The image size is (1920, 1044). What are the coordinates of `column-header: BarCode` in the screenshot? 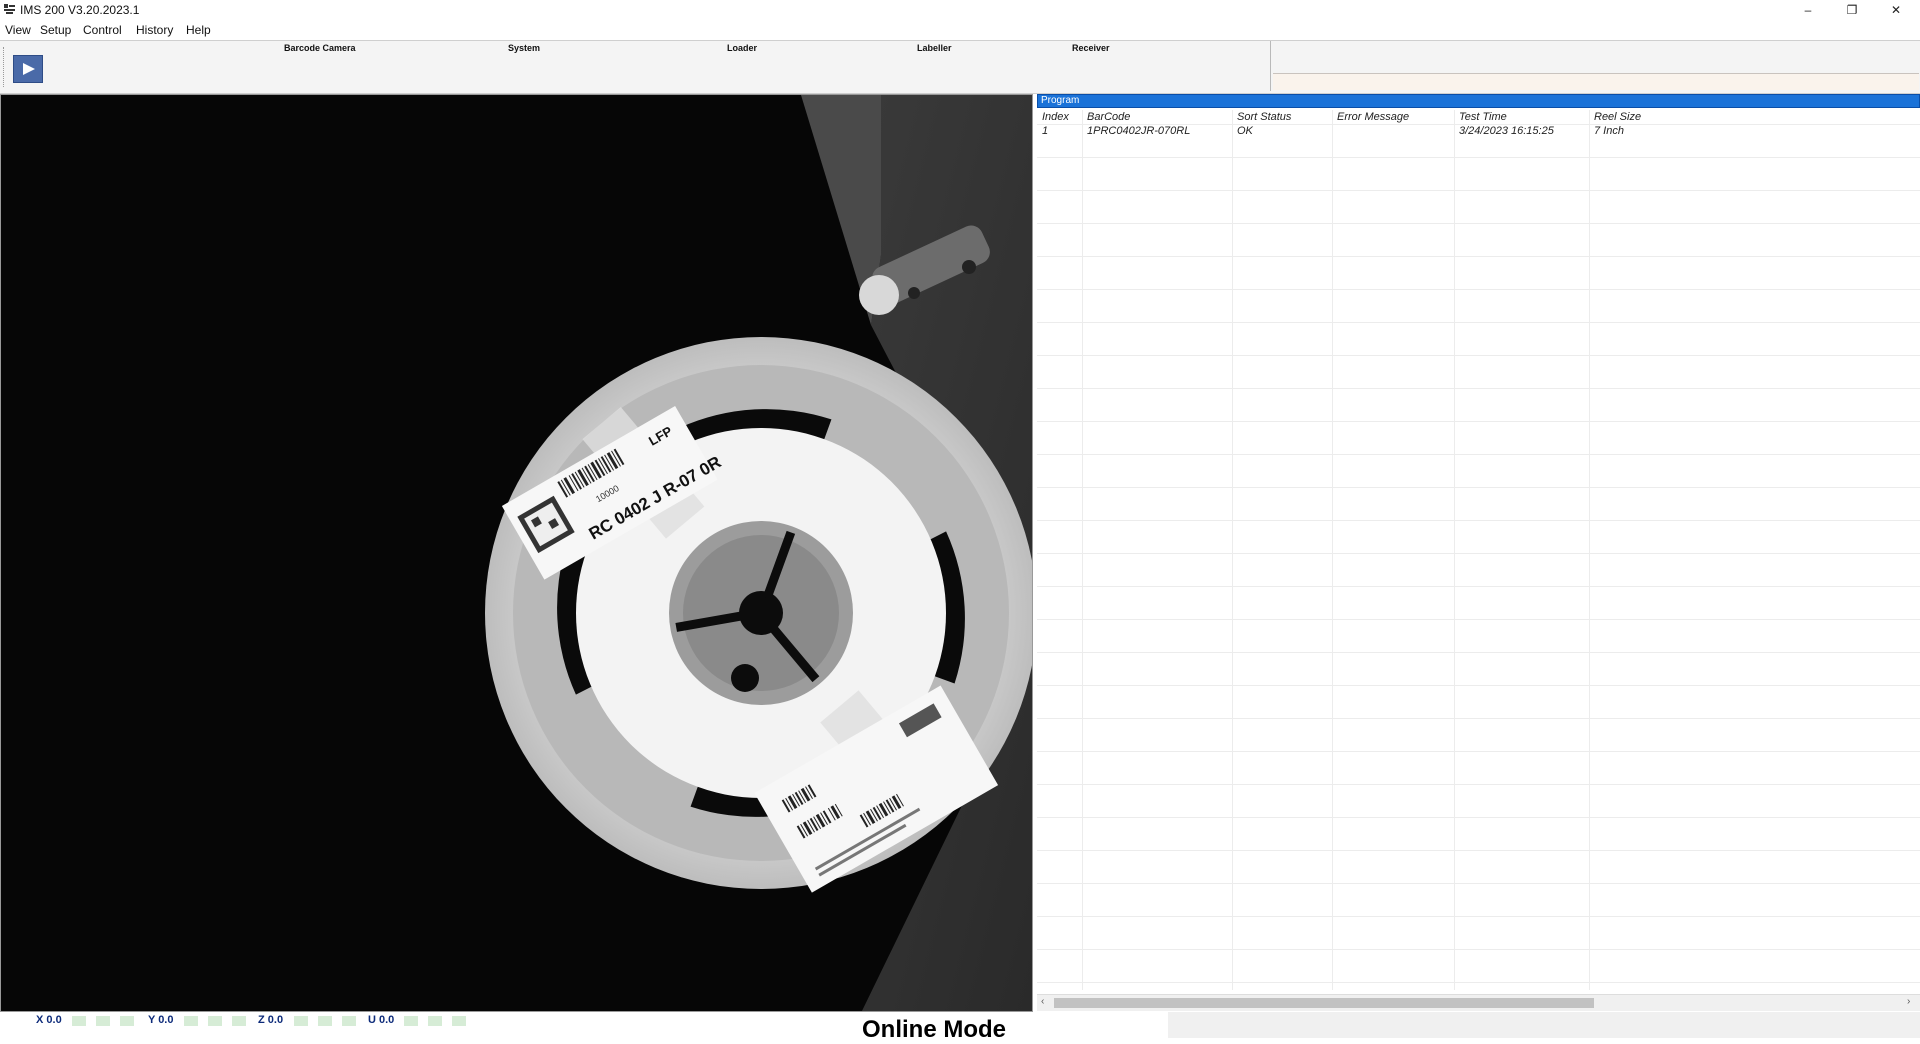 It's located at (1108, 117).